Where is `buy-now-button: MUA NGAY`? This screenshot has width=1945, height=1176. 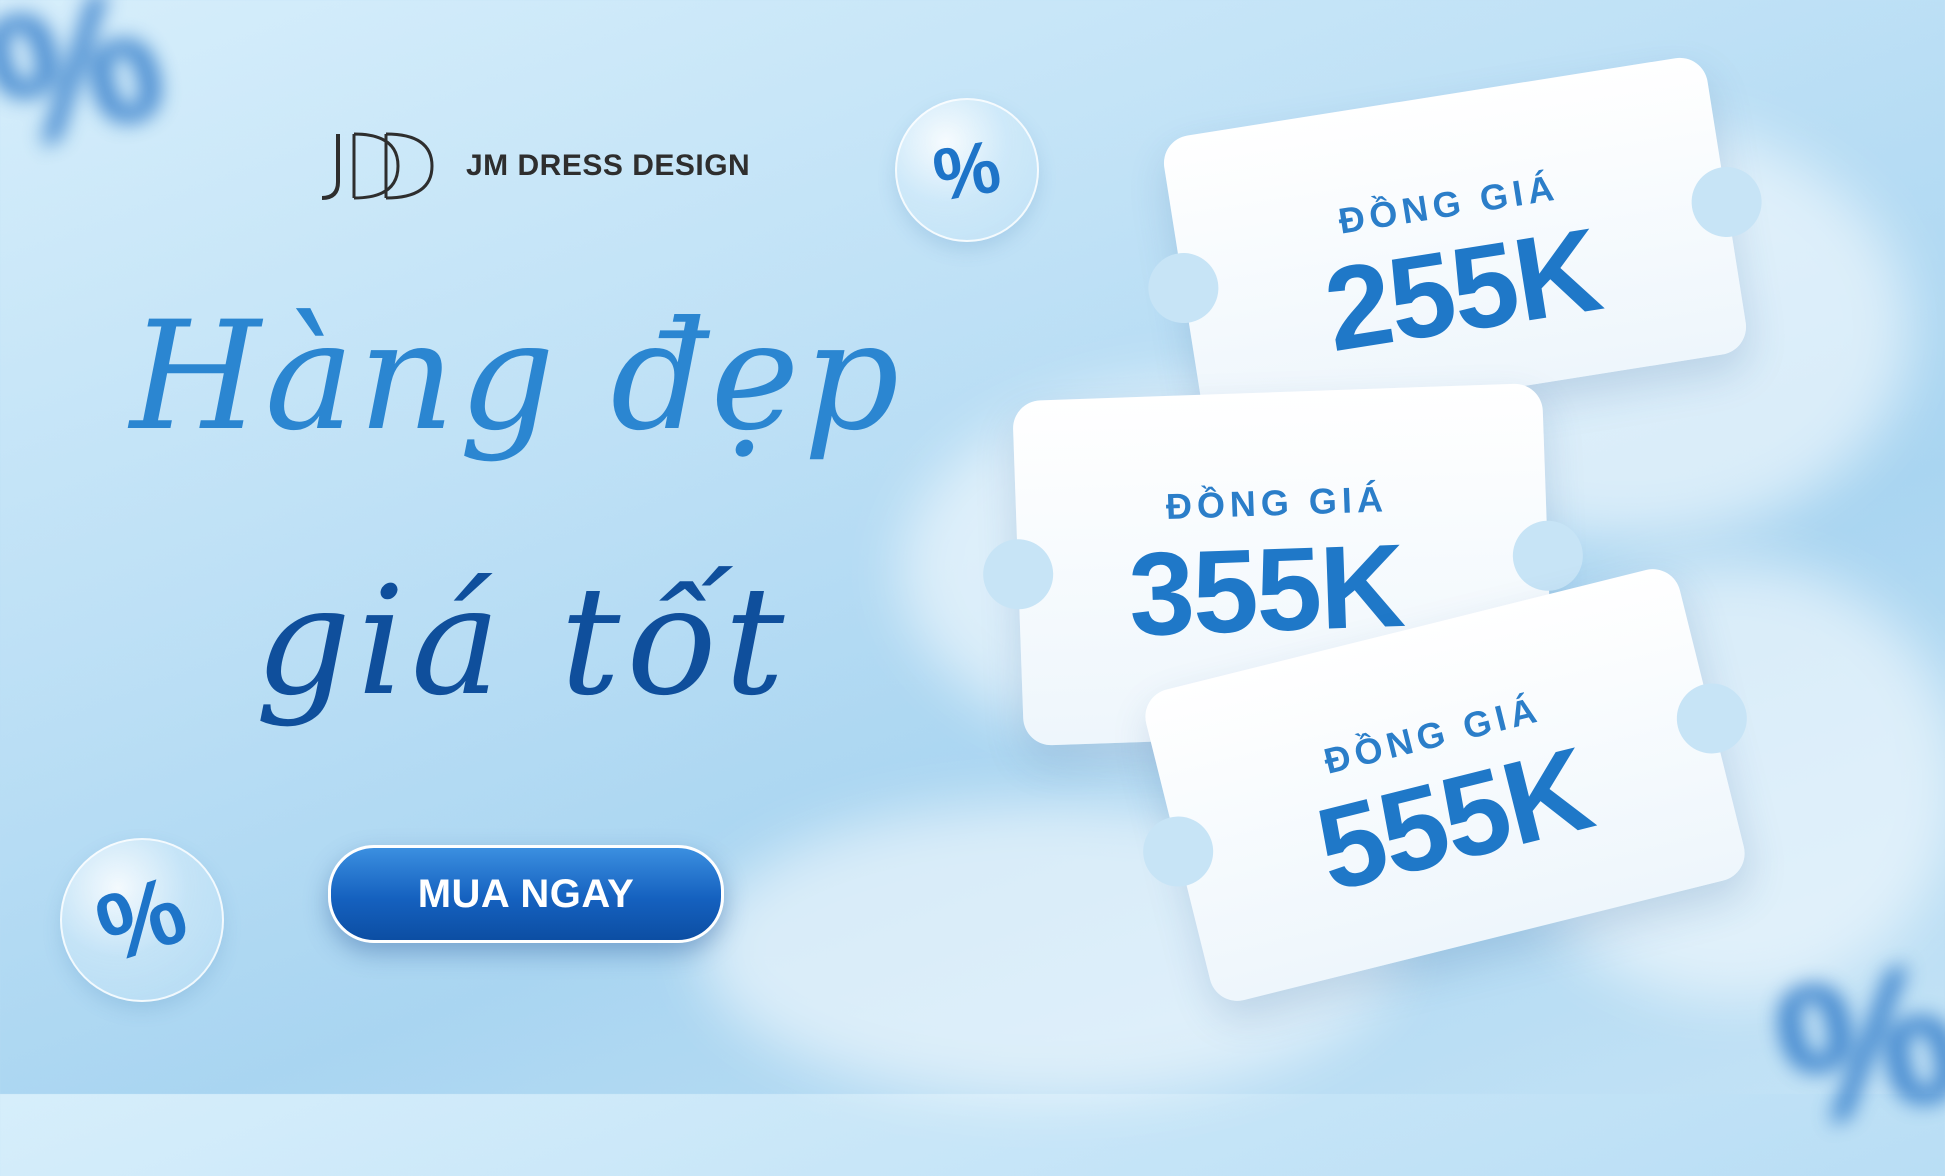
buy-now-button: MUA NGAY is located at coordinates (526, 894).